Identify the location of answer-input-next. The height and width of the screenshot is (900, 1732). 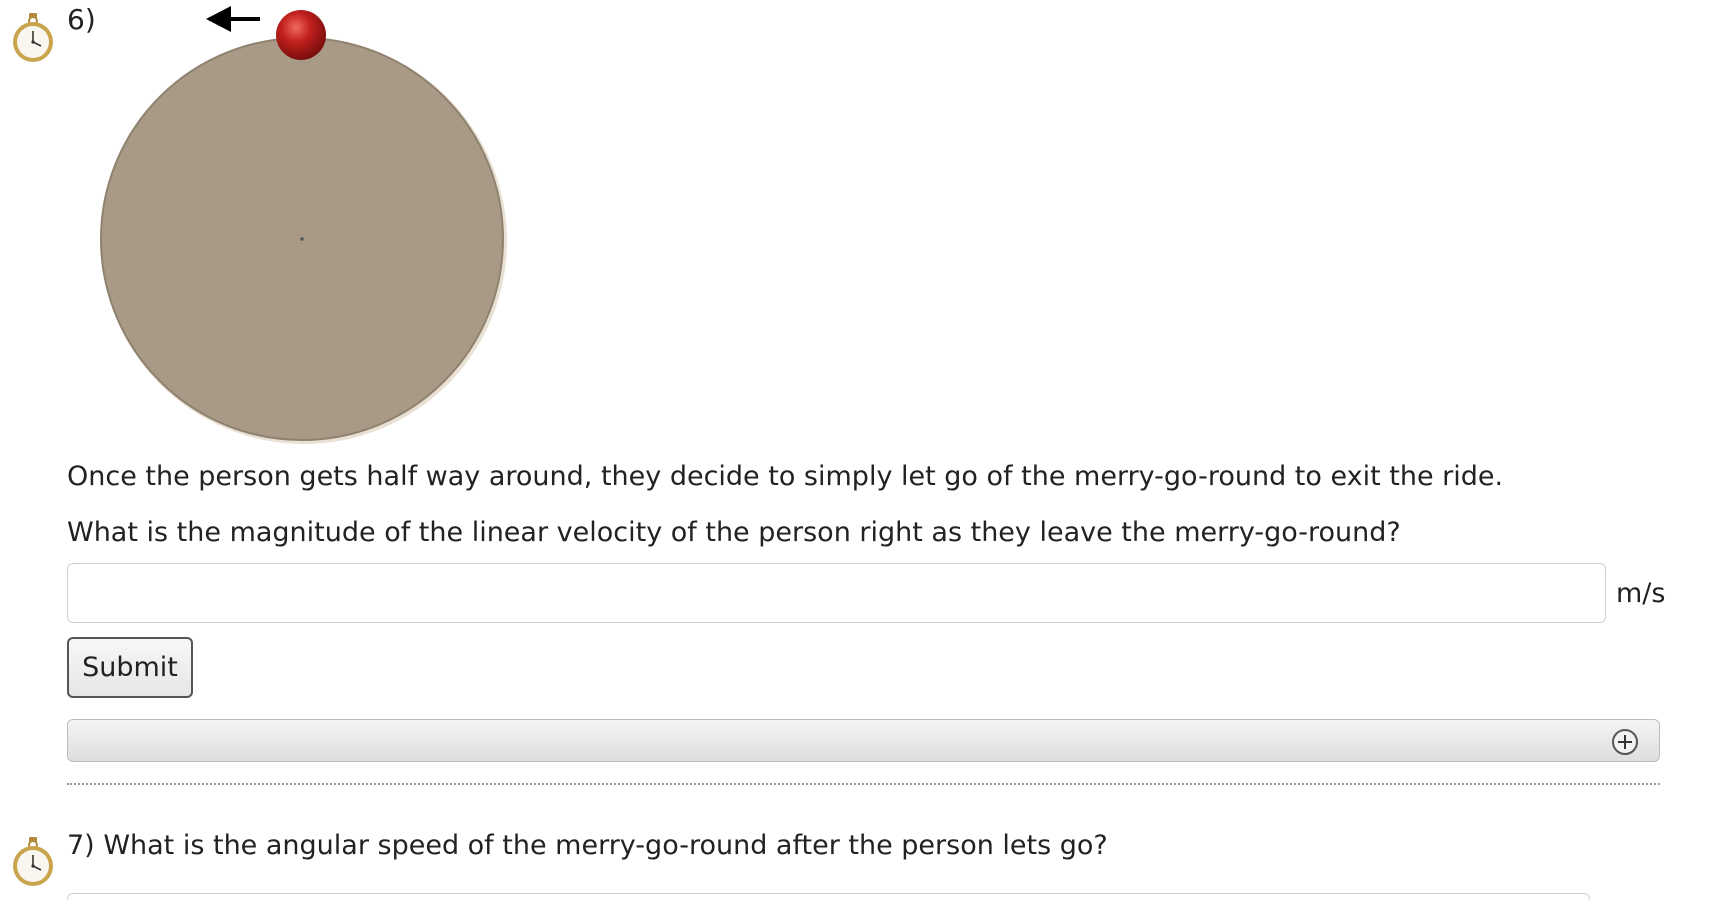
(828, 896).